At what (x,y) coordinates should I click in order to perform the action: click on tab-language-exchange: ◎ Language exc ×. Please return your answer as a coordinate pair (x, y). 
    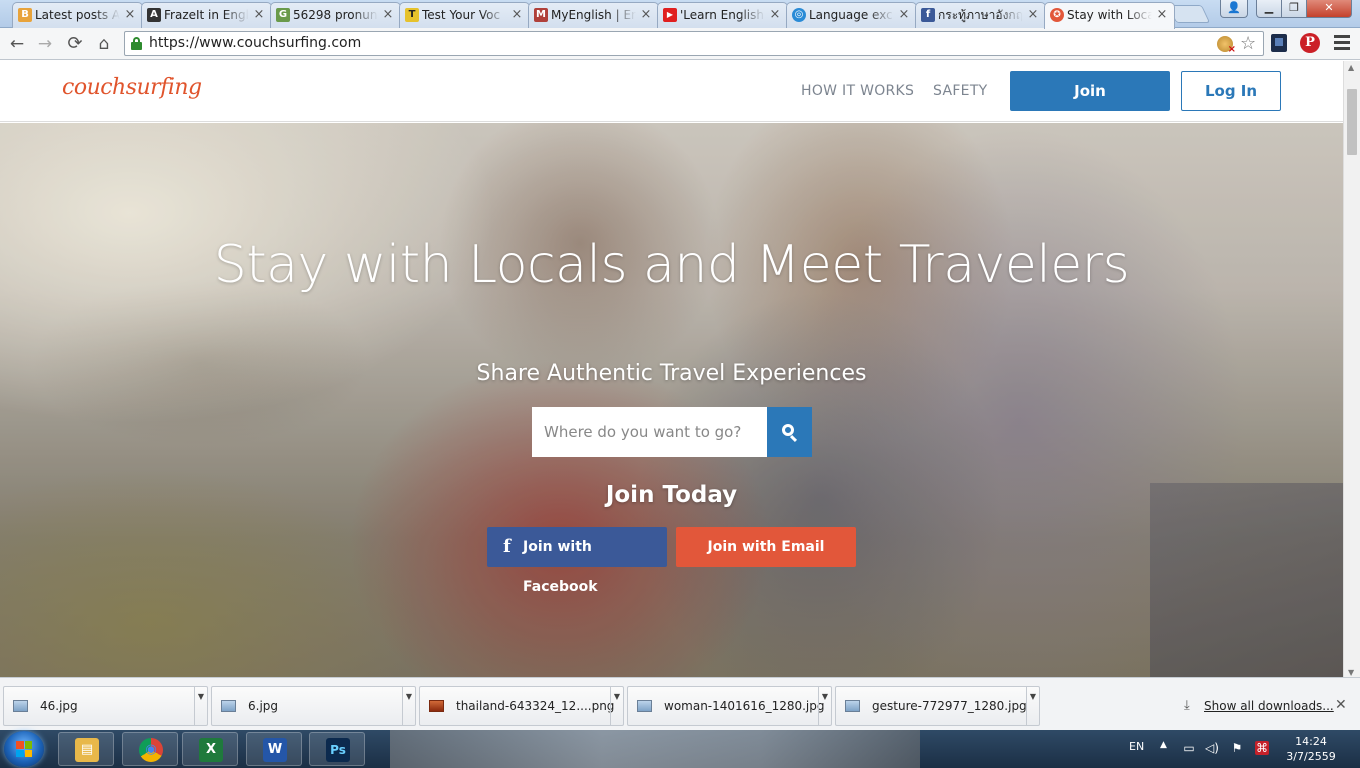
    Looking at the image, I should click on (851, 15).